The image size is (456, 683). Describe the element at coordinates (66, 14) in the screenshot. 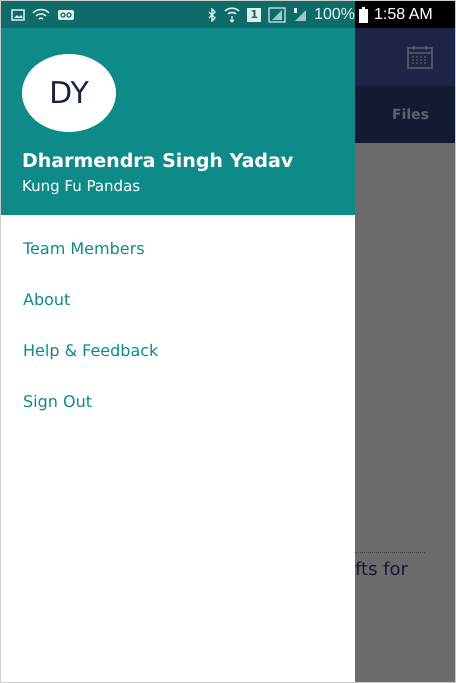

I see `voicemail-icon` at that location.